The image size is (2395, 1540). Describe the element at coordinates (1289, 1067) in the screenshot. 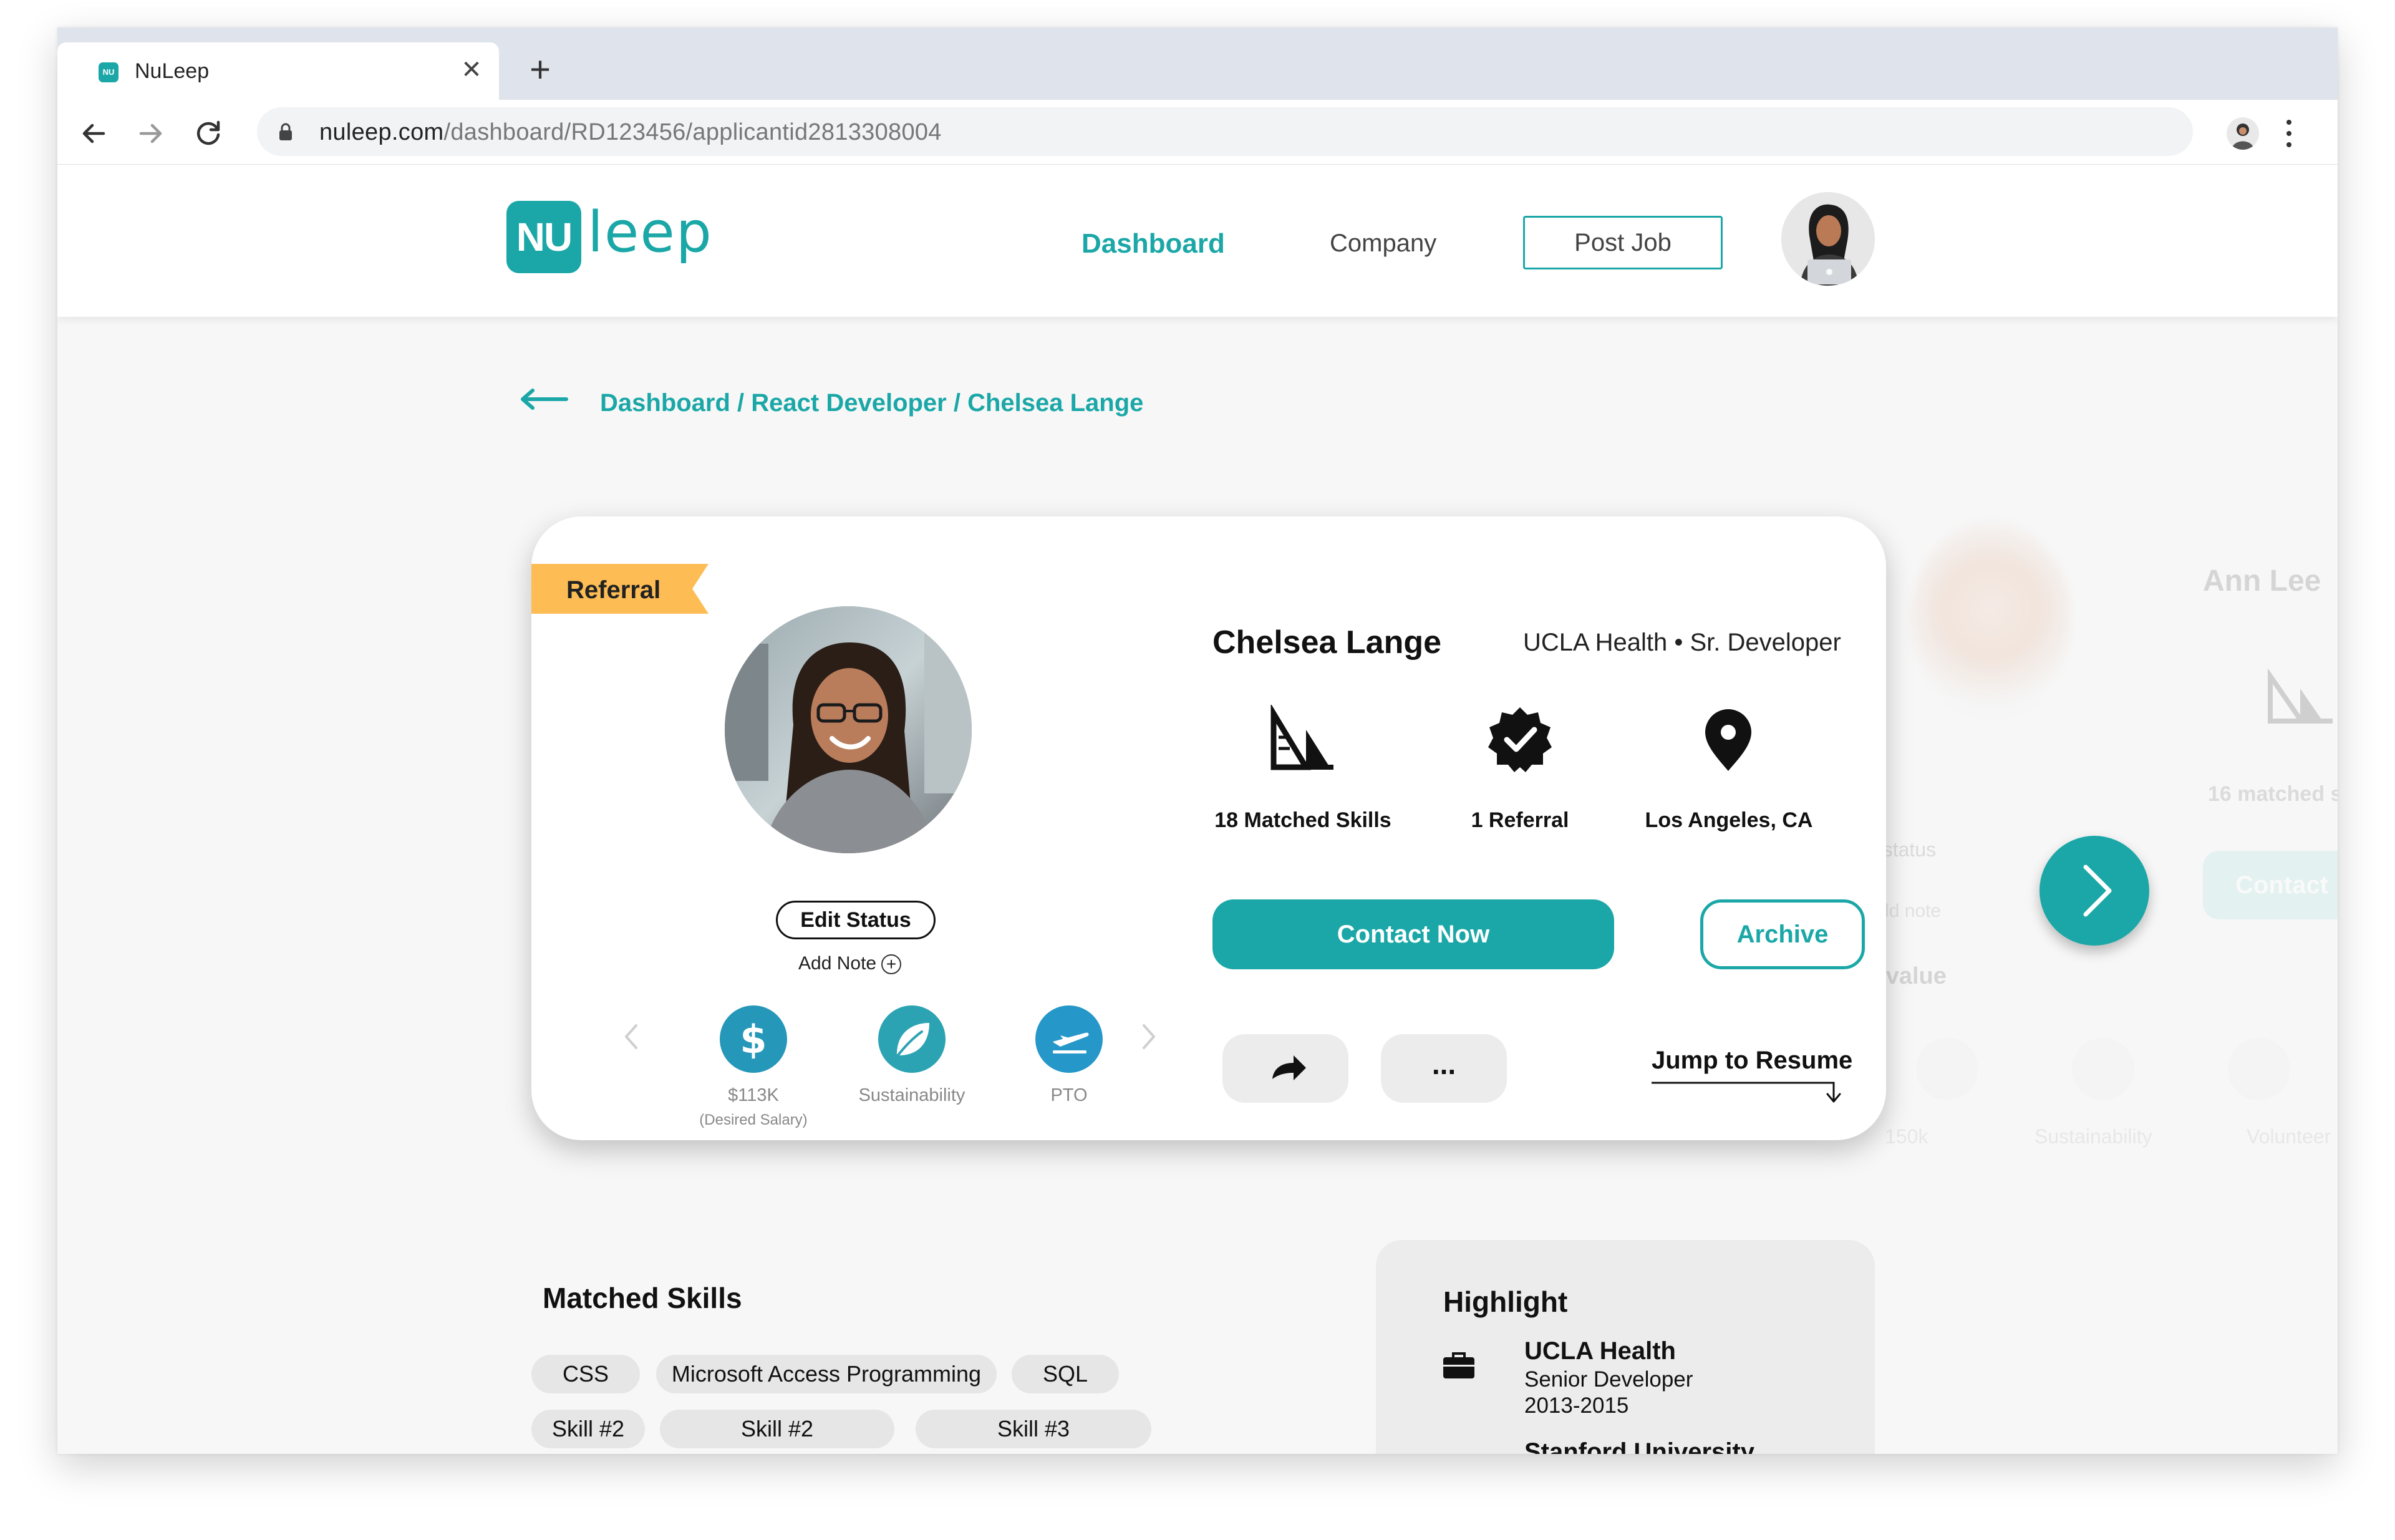

I see `share-arrow-icon` at that location.